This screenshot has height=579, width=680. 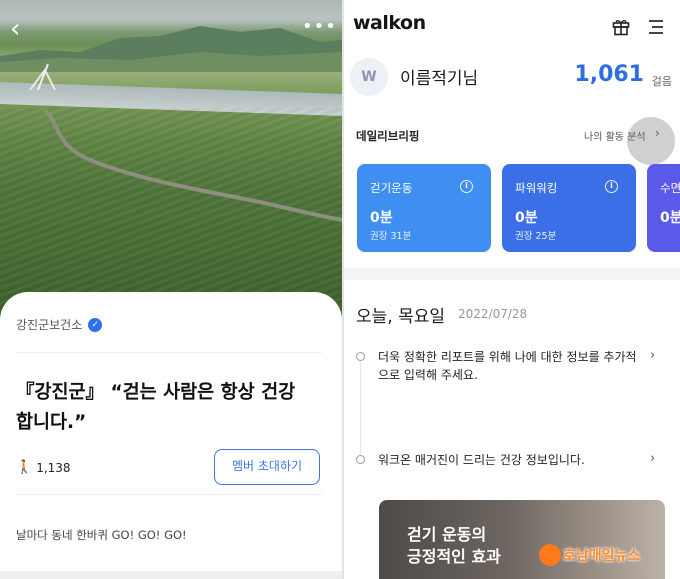 I want to click on step-unit: 걸음, so click(x=661, y=81).